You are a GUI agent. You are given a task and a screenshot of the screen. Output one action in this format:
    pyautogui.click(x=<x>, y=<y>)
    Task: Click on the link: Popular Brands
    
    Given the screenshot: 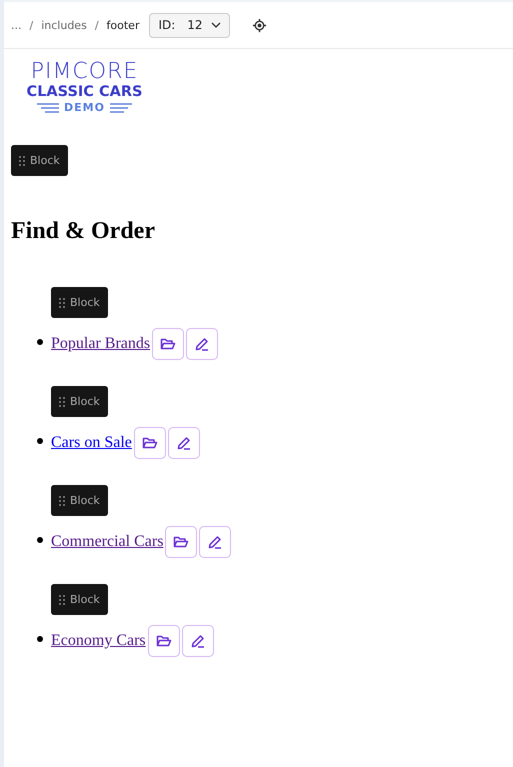 What is the action you would take?
    pyautogui.click(x=100, y=344)
    